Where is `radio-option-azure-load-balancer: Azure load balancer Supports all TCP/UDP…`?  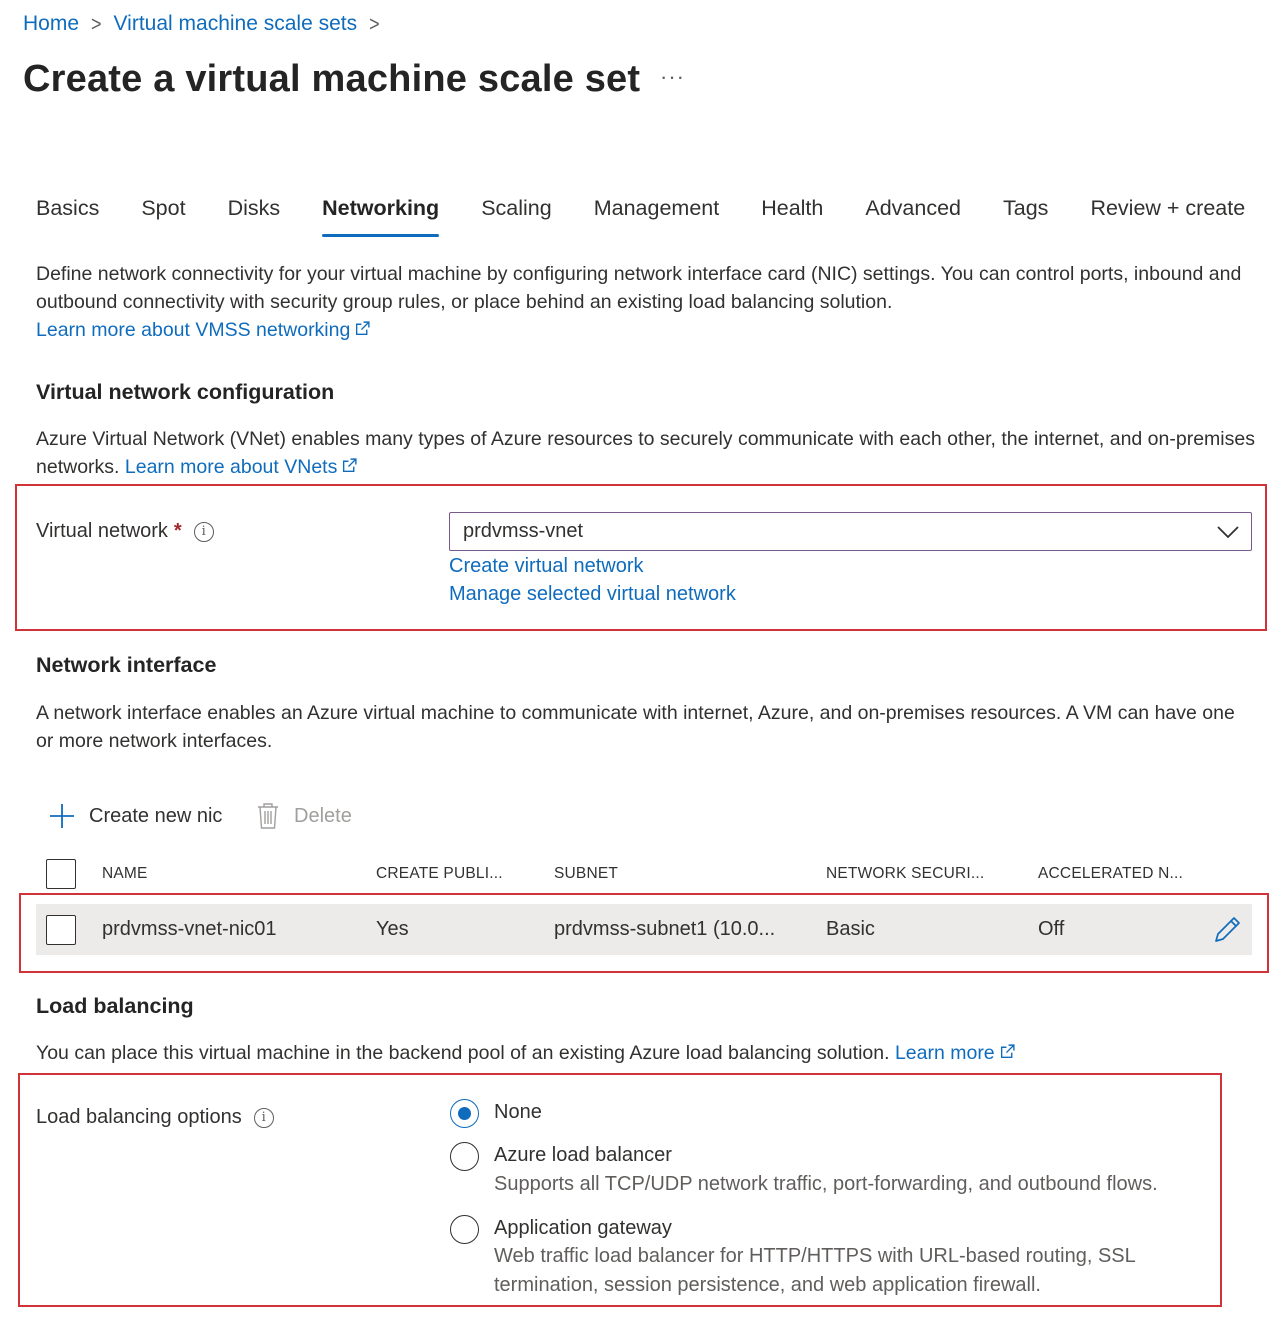 radio-option-azure-load-balancer: Azure load balancer Supports all TCP/UDP… is located at coordinates (804, 1170).